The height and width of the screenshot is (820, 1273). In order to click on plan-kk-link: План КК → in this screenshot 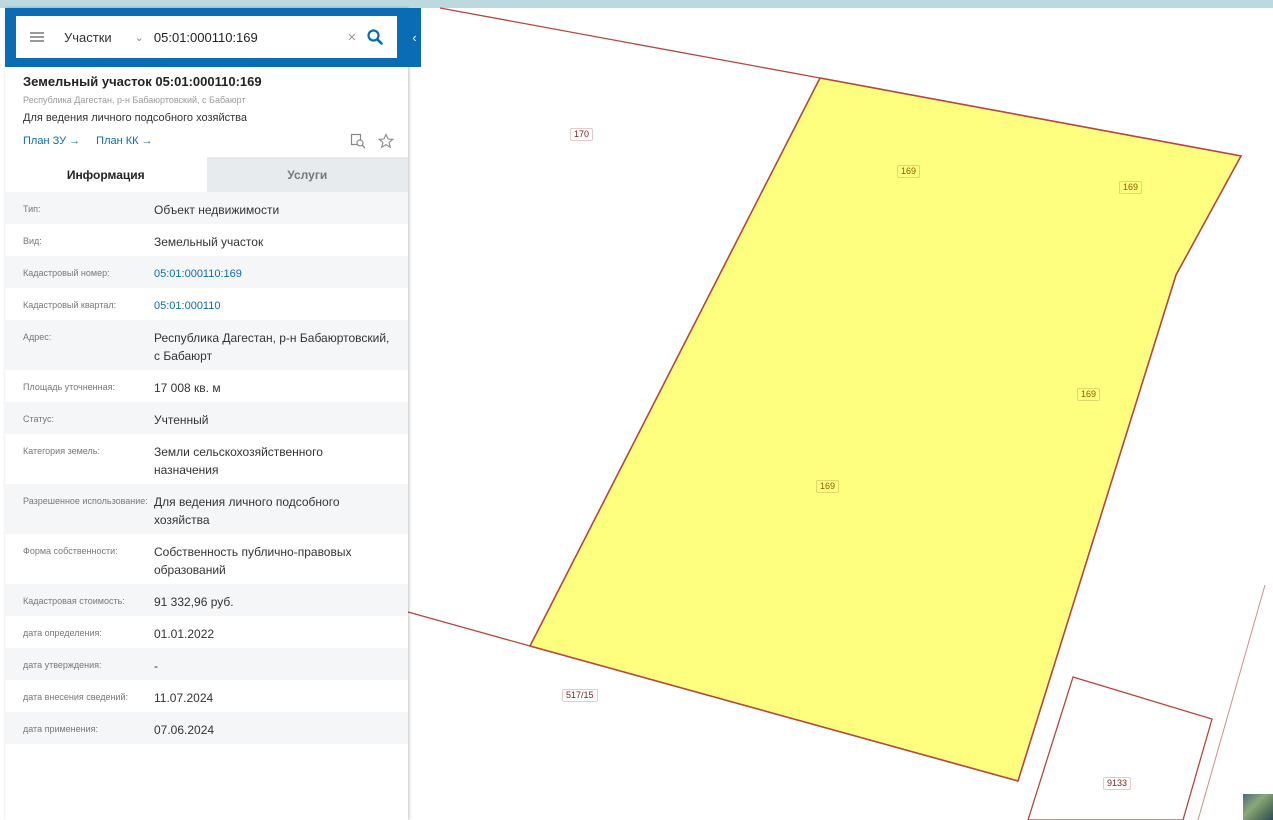, I will do `click(124, 141)`.